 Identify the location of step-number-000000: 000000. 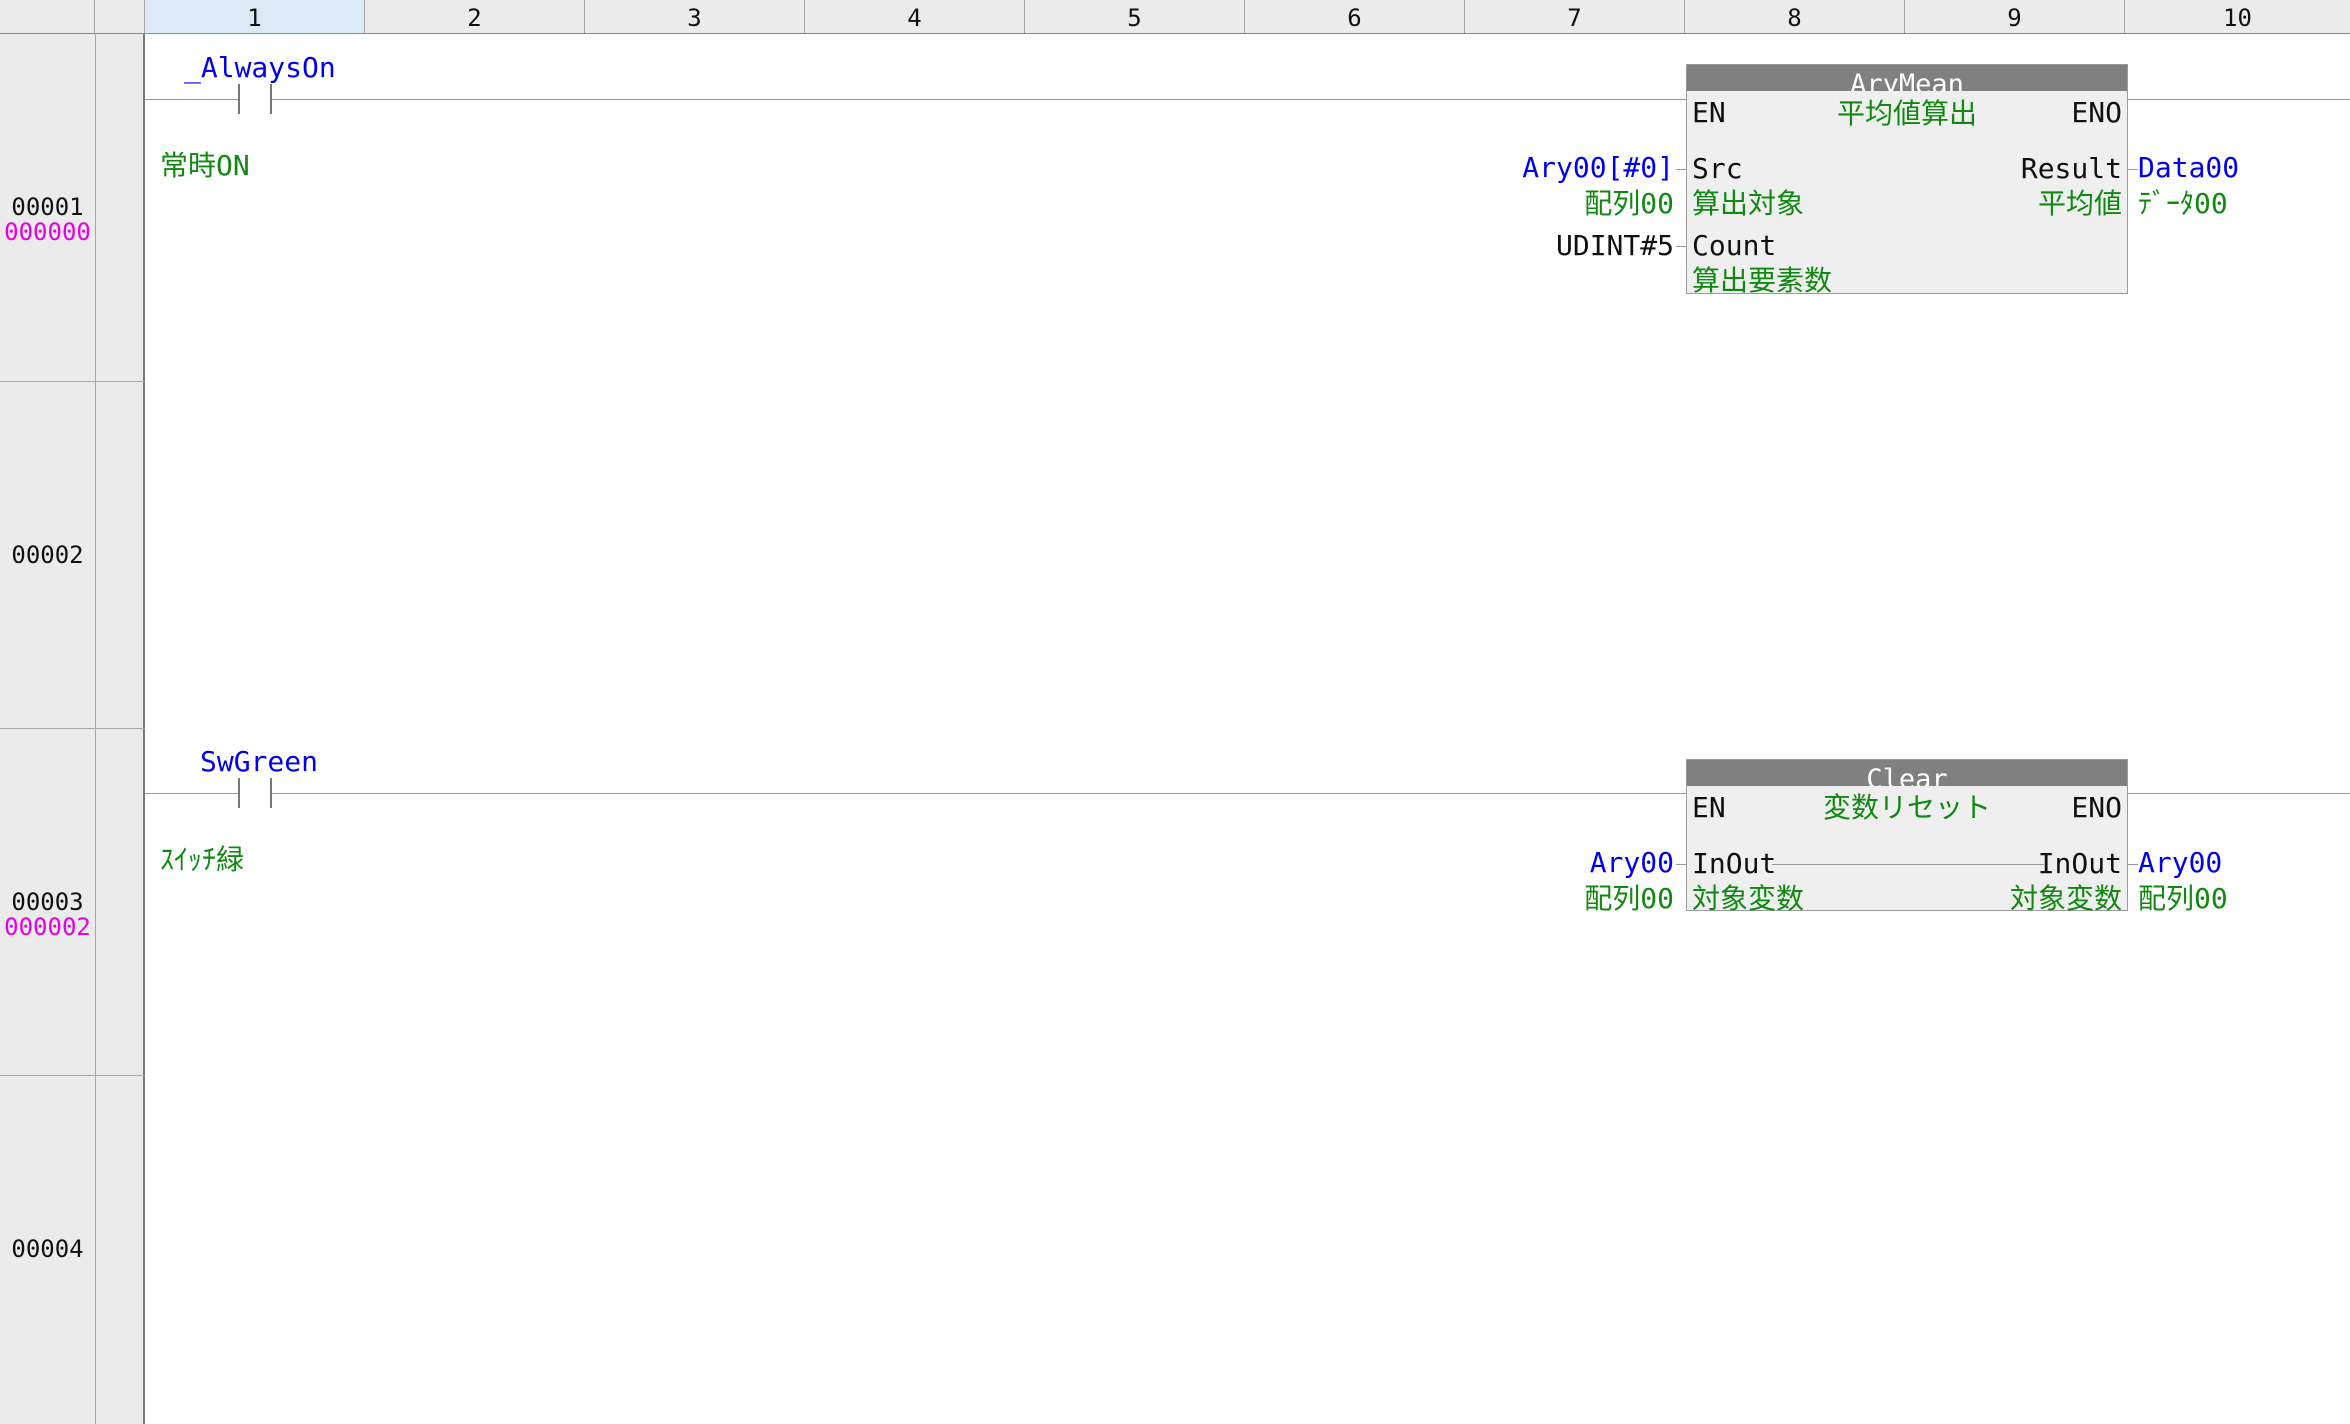
(47, 232).